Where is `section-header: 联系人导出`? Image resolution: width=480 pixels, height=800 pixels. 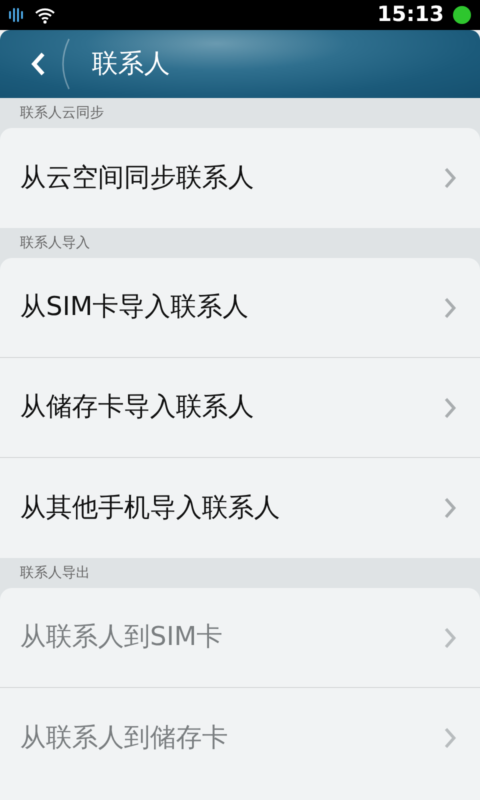
section-header: 联系人导出 is located at coordinates (55, 573).